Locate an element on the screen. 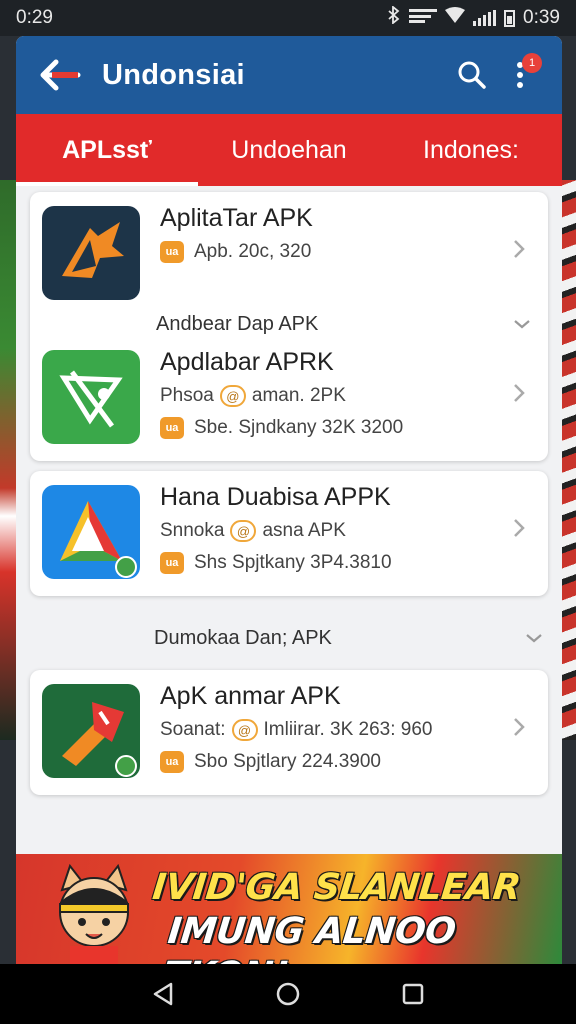  status-bar: 0:29 0:39 is located at coordinates (288, 18).